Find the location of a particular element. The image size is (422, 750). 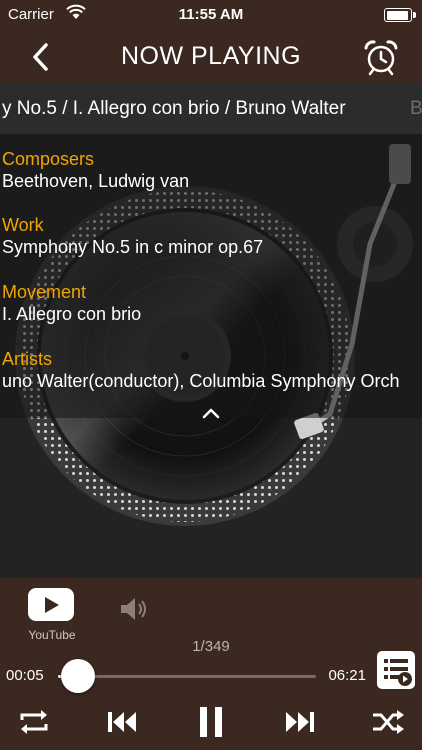

youtube-icon is located at coordinates (51, 604).